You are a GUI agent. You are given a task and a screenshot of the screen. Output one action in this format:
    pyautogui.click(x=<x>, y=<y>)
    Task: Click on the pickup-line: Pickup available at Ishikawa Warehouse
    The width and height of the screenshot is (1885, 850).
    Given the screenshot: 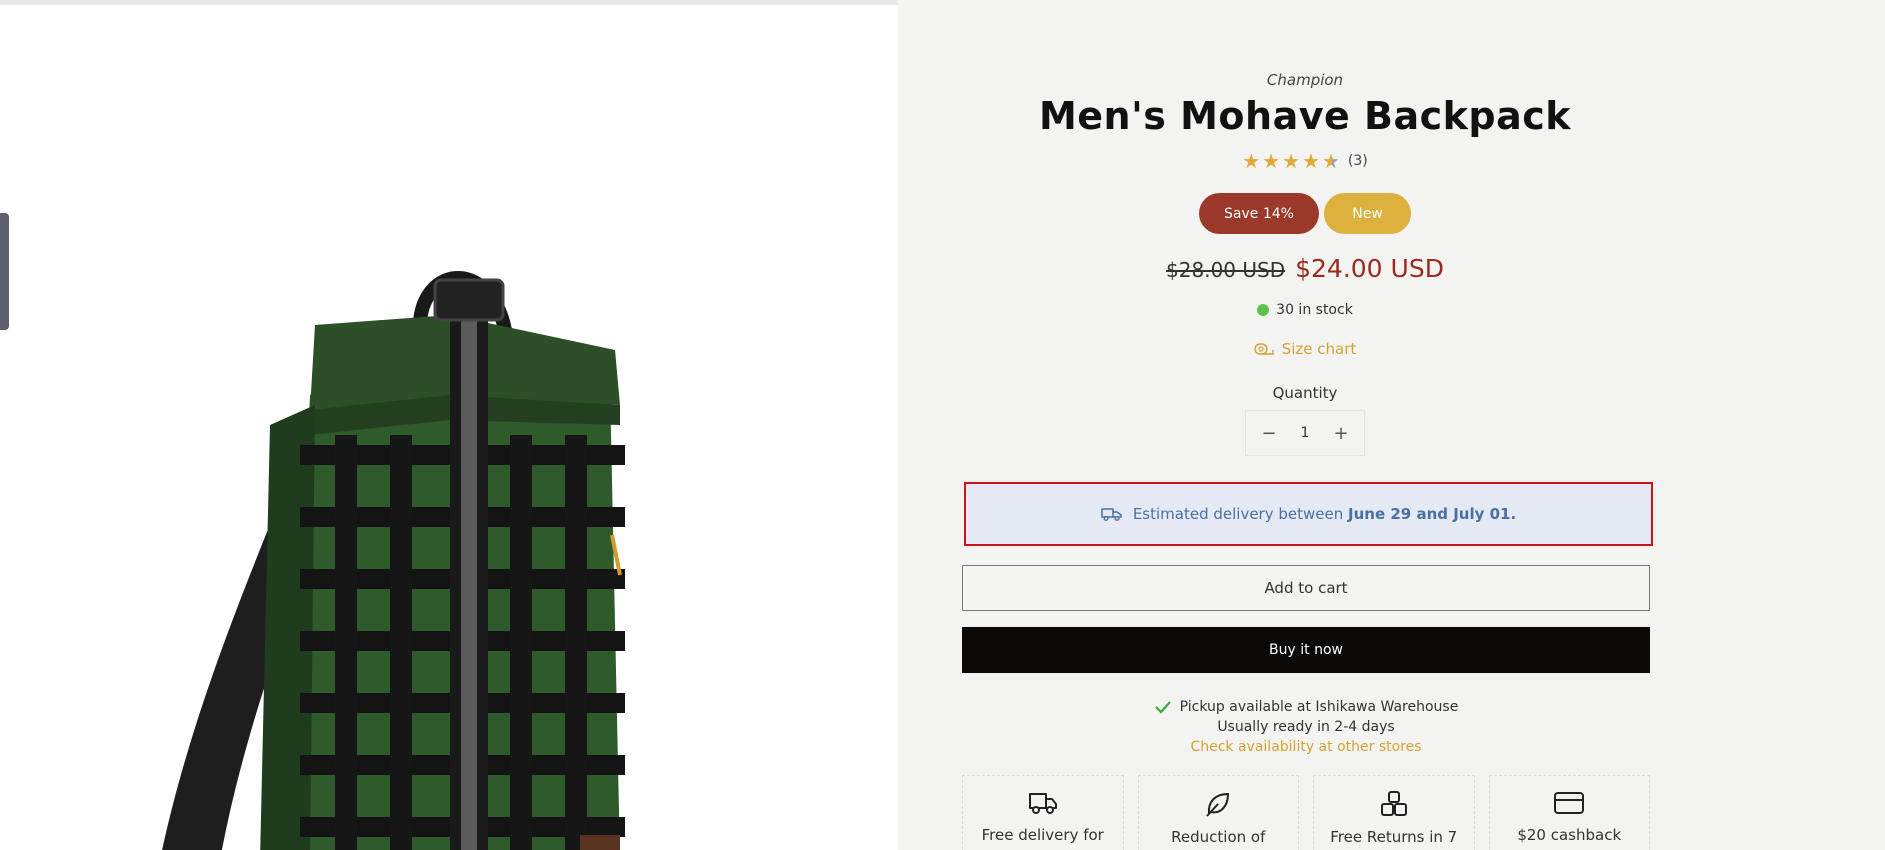 What is the action you would take?
    pyautogui.click(x=1306, y=707)
    